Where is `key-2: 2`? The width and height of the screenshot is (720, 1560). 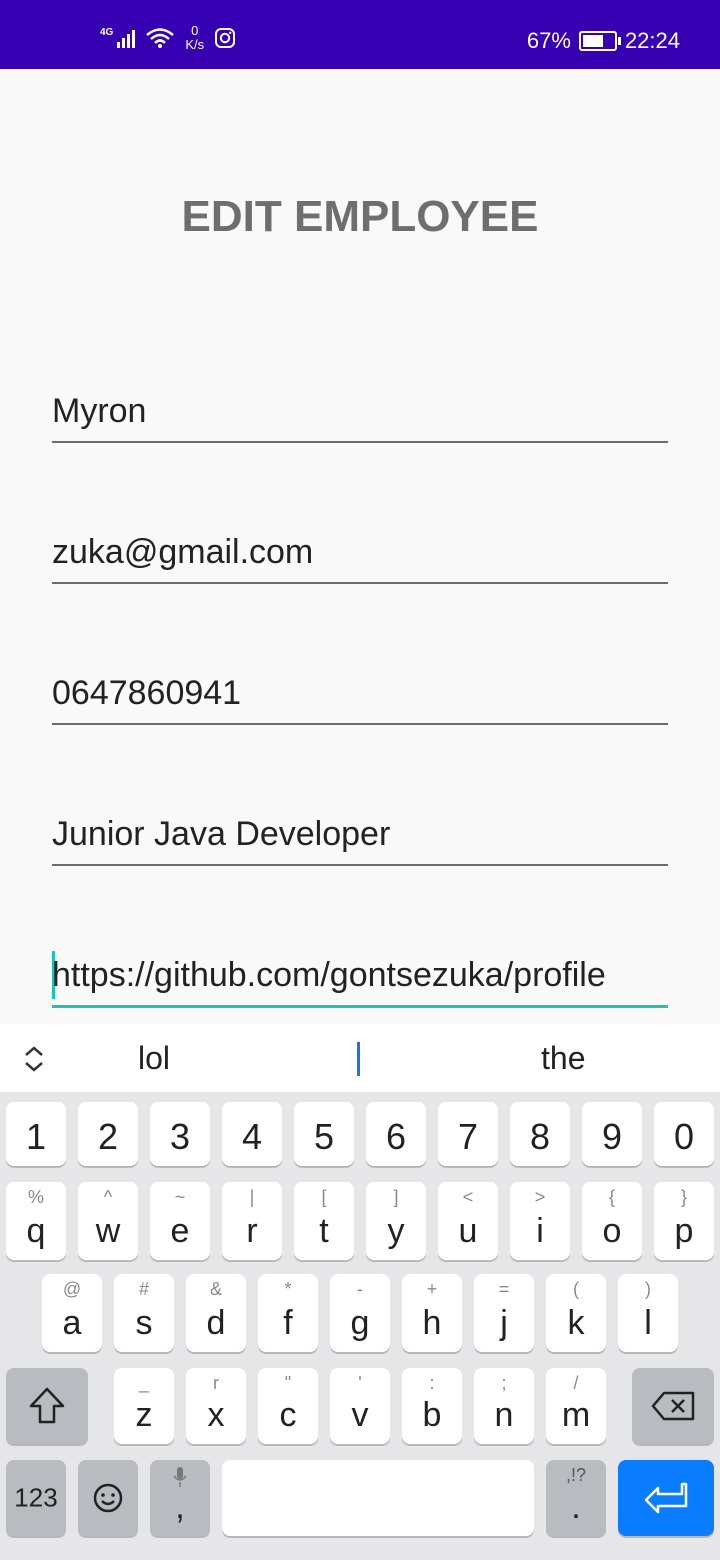
key-2: 2 is located at coordinates (108, 1134).